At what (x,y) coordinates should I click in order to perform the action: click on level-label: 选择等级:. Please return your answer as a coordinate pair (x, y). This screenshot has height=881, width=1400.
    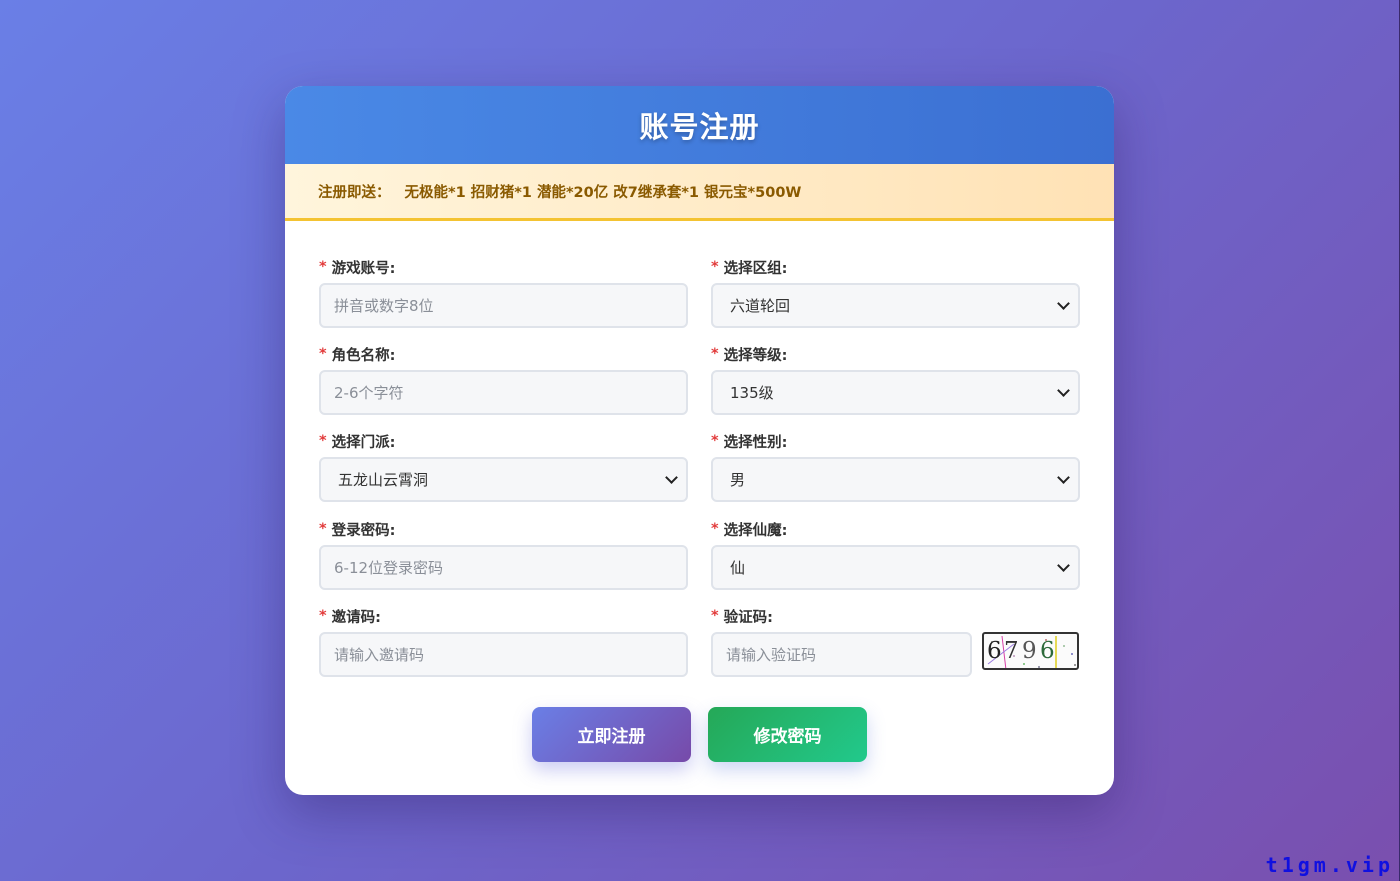
    Looking at the image, I should click on (755, 355).